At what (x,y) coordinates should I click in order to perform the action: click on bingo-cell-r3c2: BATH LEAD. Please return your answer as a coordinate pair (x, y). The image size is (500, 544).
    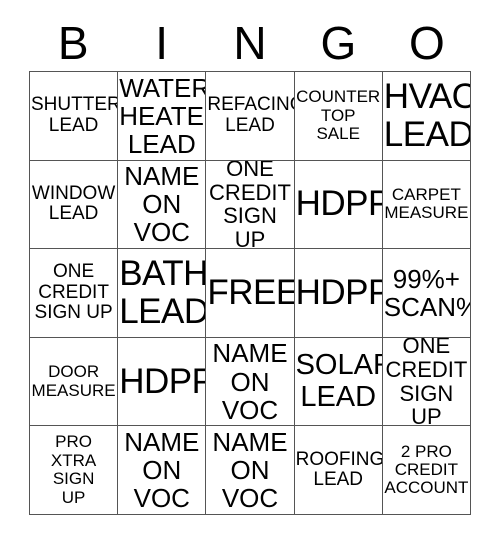
    Looking at the image, I should click on (162, 293).